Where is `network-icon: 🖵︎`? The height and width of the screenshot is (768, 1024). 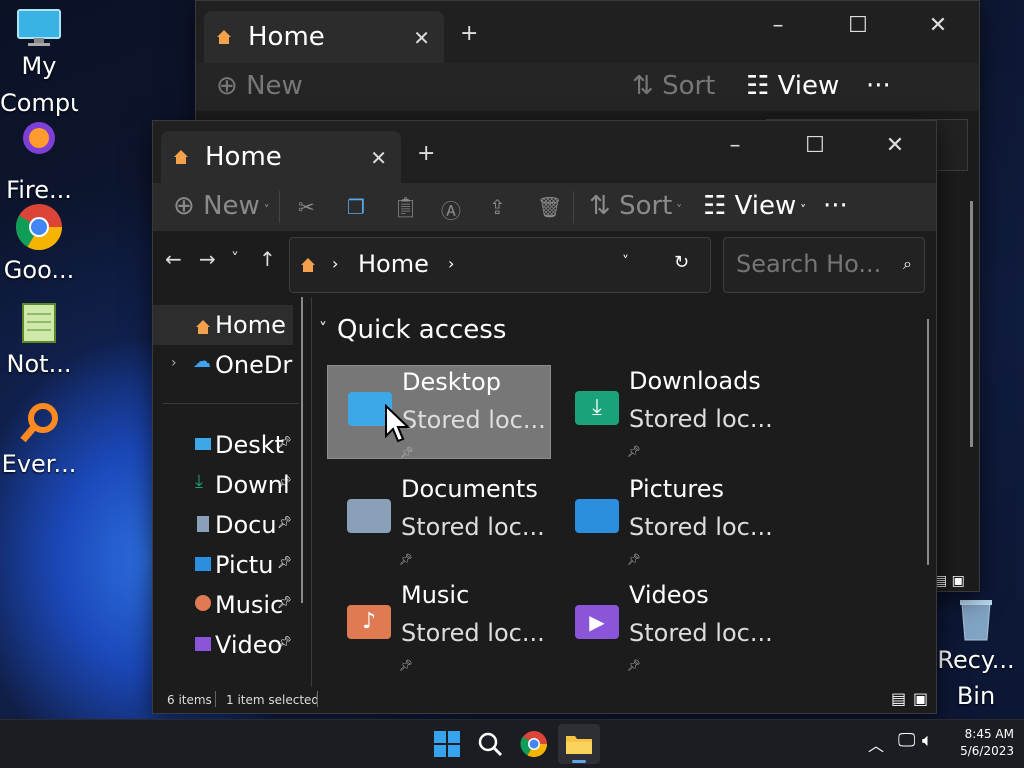
network-icon: 🖵︎ is located at coordinates (906, 740).